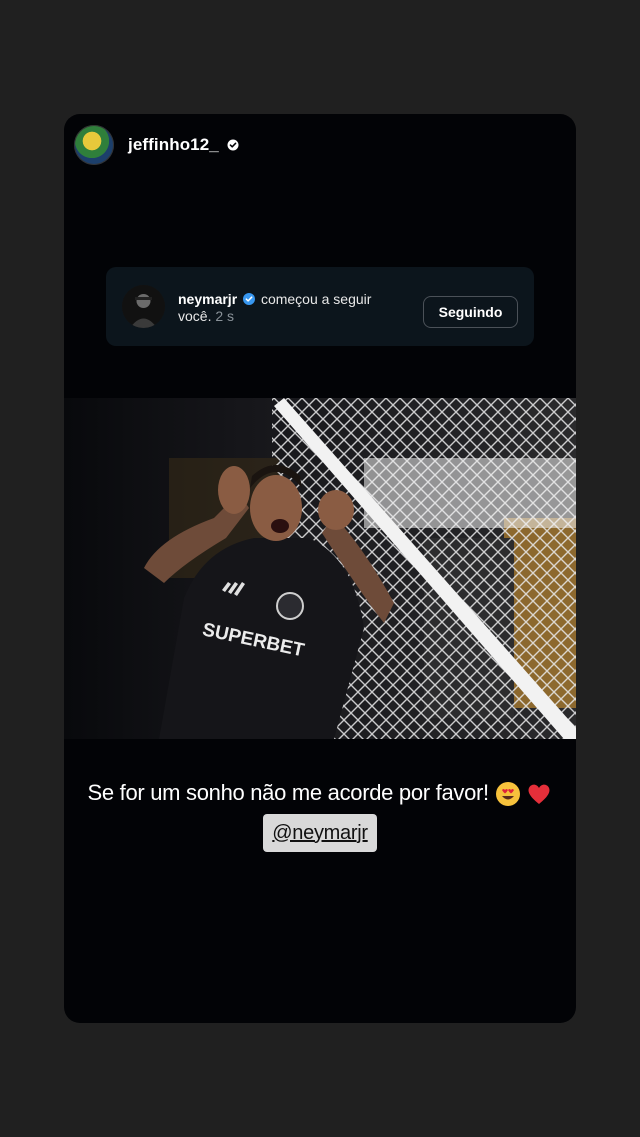 The width and height of the screenshot is (640, 1137). Describe the element at coordinates (207, 299) in the screenshot. I see `follower-name: neymarjr` at that location.